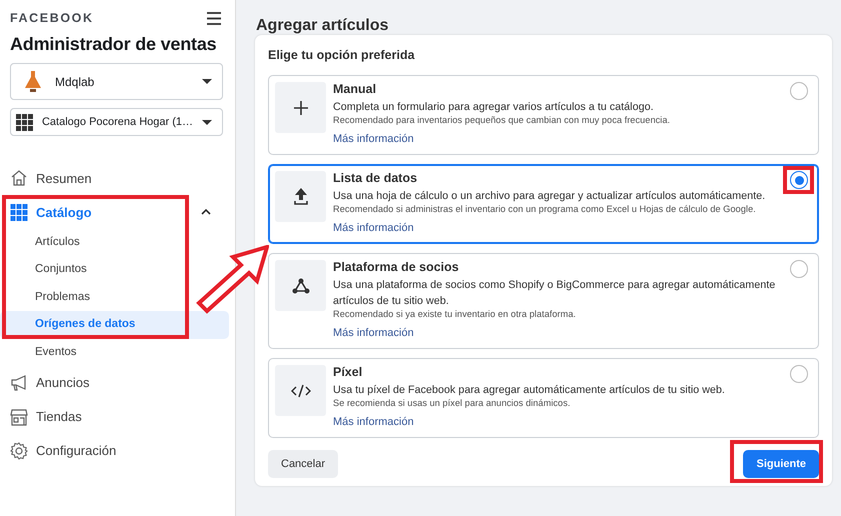  What do you see at coordinates (19, 451) in the screenshot?
I see `settings-icon` at bounding box center [19, 451].